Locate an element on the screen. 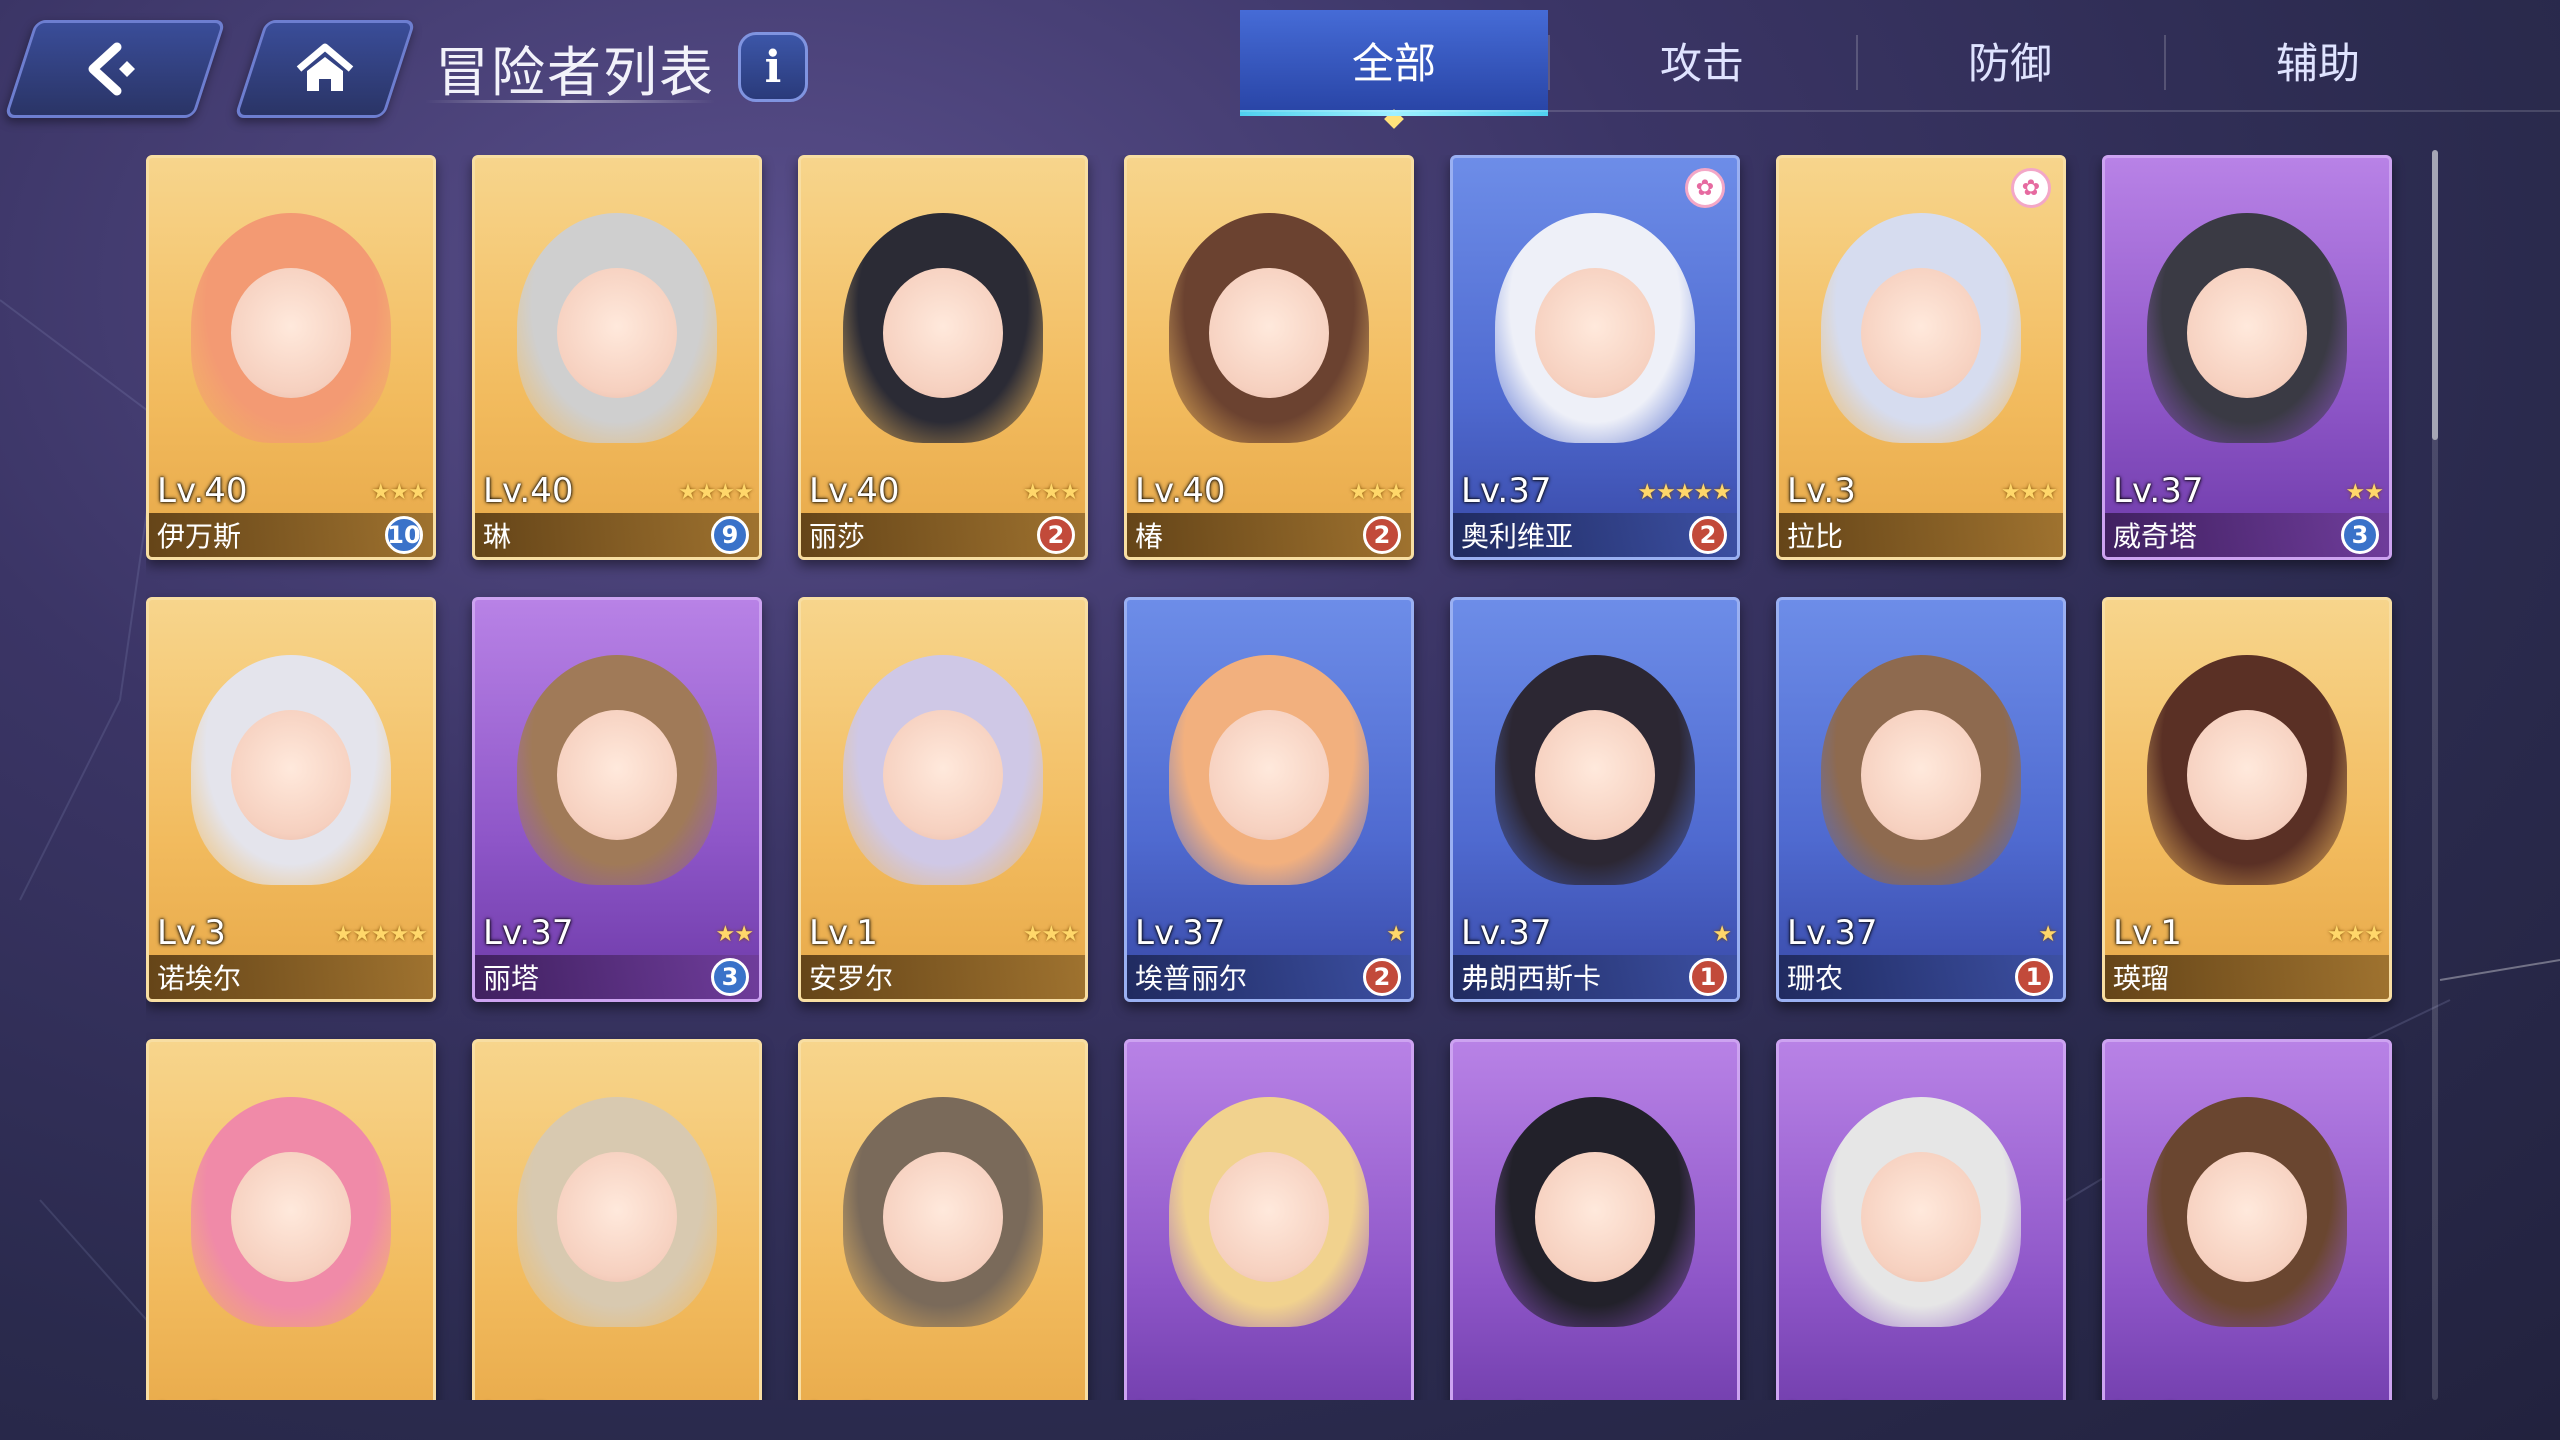 This screenshot has height=1440, width=2560. top-bar: 冒险者列表 i 全部 攻击 防御 辅助 is located at coordinates (1280, 65).